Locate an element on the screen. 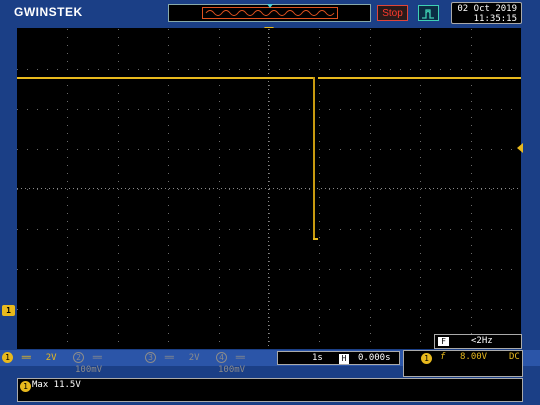  measurement-panel: 1 Max 11.5V is located at coordinates (270, 390).